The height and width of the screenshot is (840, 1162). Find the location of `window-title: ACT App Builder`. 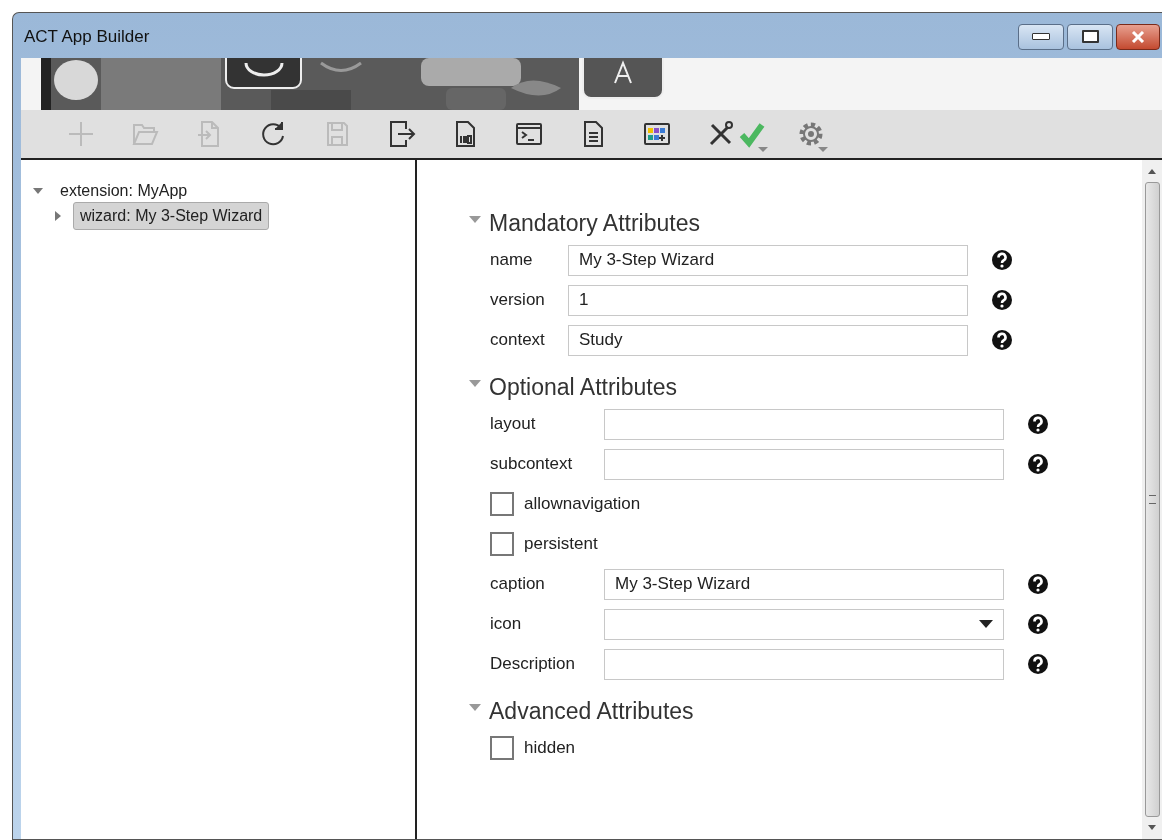

window-title: ACT App Builder is located at coordinates (87, 36).